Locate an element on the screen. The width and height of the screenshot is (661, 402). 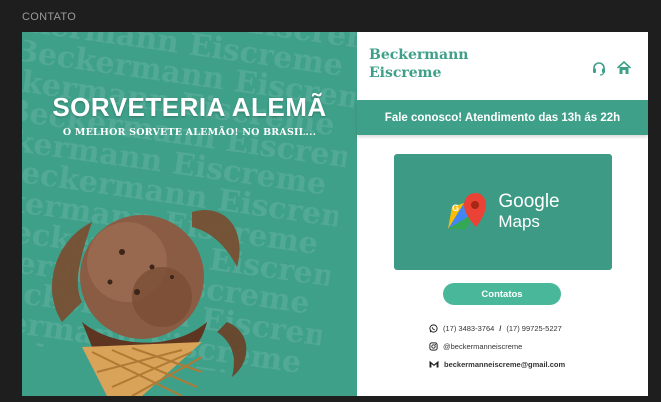
service-hours-banner: Fale conosco! Atendimento das 13h ás 22h is located at coordinates (502, 117).